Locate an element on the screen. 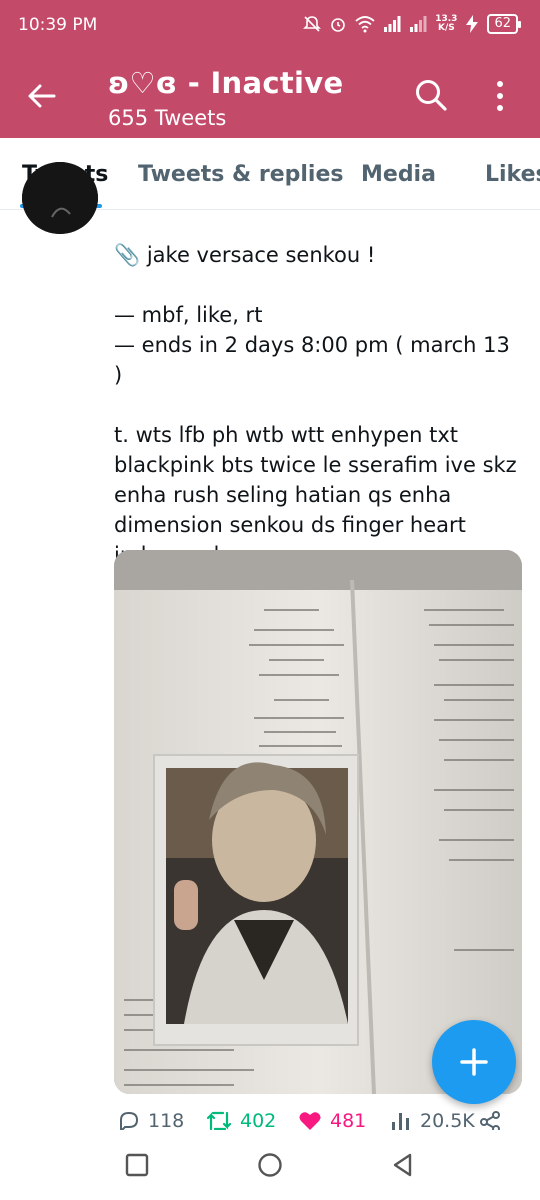  tab-likes: Likes is located at coordinates (512, 174).